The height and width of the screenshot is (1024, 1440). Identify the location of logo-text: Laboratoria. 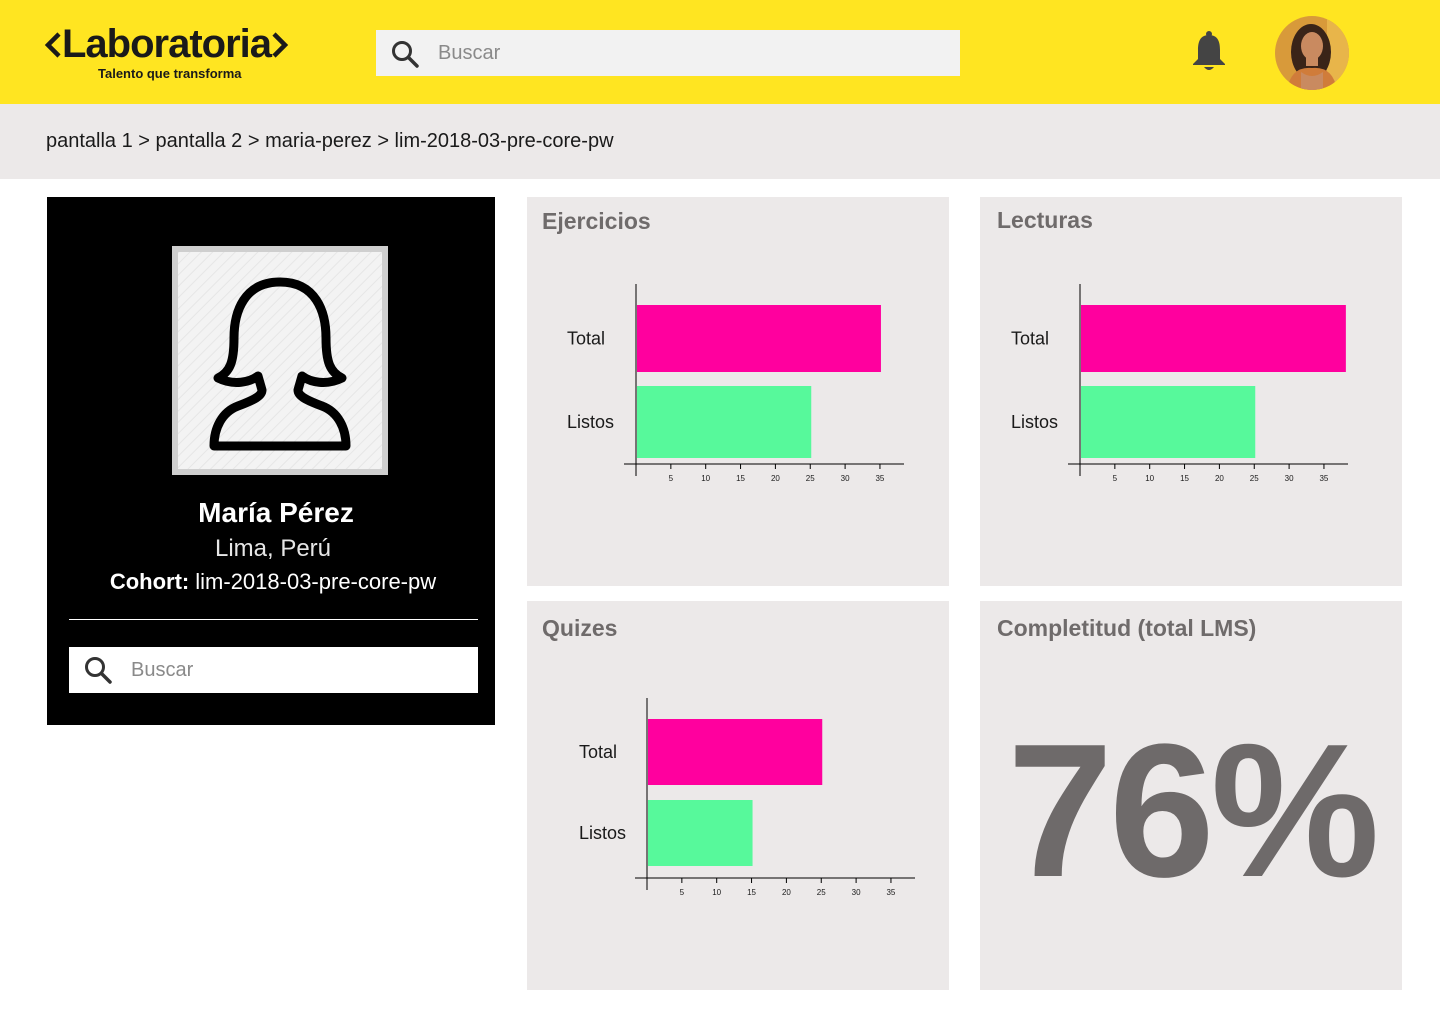
(167, 44).